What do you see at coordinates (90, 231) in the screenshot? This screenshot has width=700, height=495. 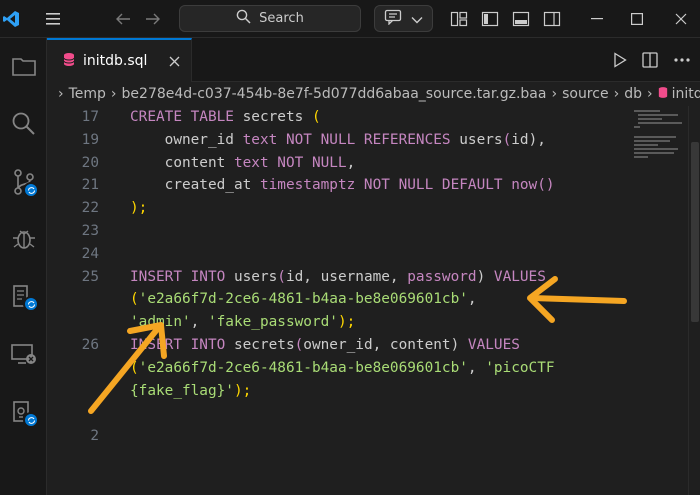 I see `line-number: 23` at bounding box center [90, 231].